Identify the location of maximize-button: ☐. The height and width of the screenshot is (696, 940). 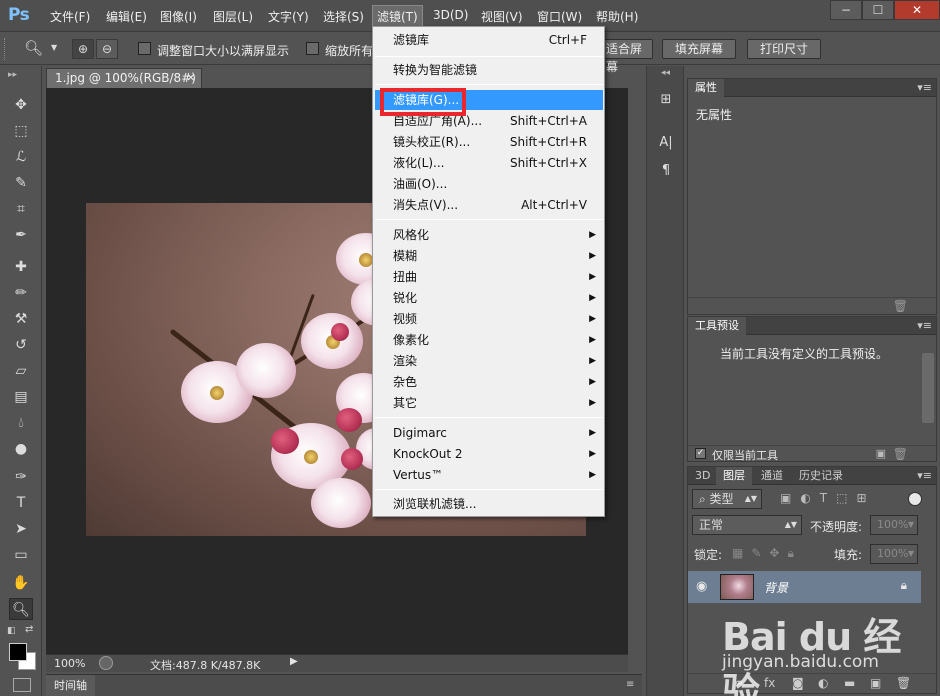
(878, 10).